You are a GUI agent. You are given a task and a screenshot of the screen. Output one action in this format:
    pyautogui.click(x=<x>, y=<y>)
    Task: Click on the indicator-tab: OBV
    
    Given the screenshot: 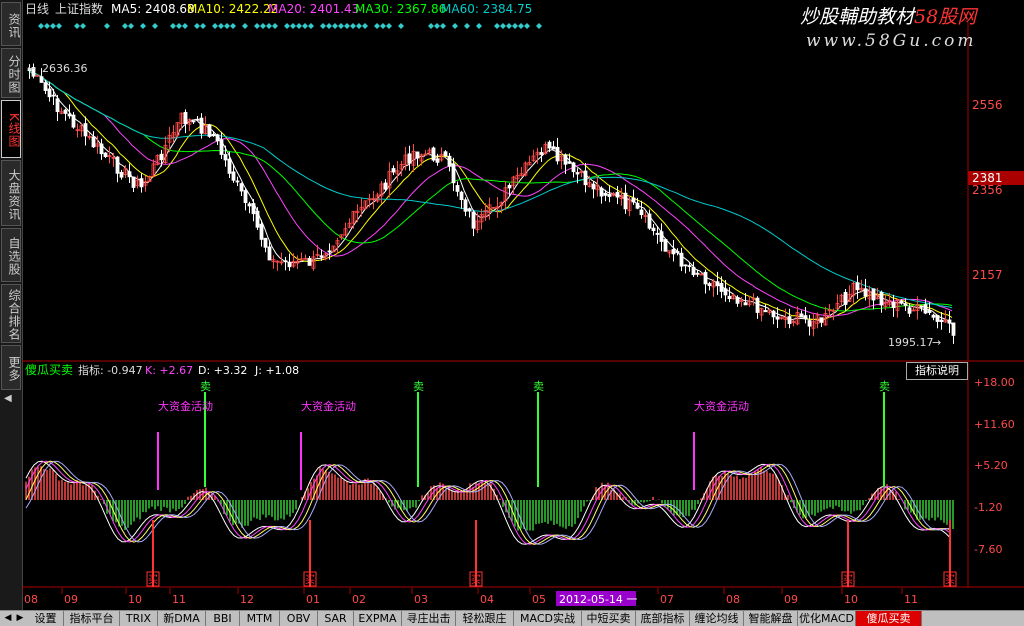 What is the action you would take?
    pyautogui.click(x=299, y=618)
    